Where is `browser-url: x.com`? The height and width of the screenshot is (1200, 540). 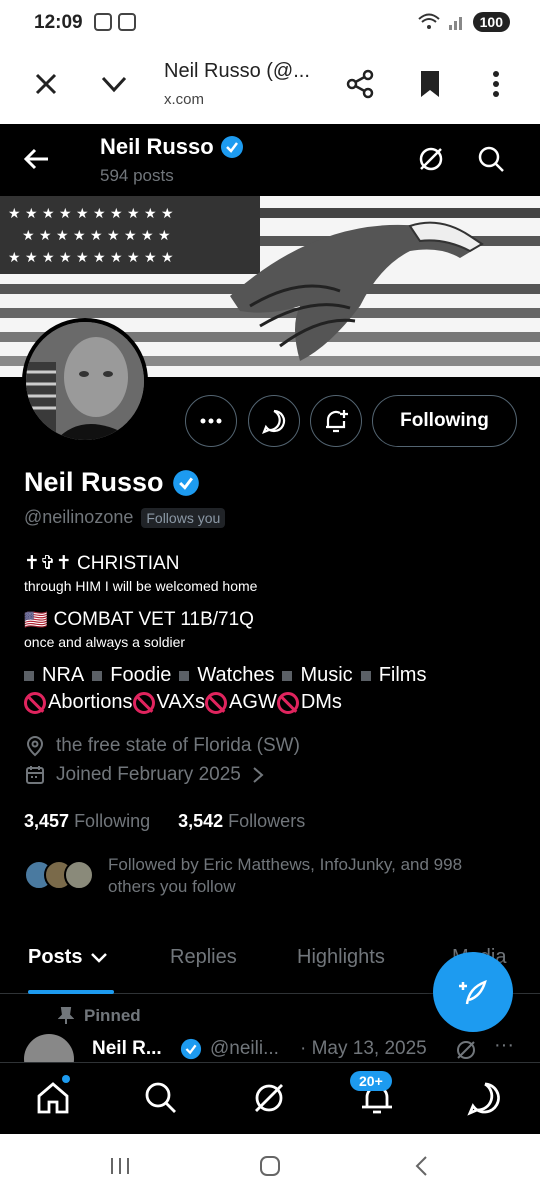 browser-url: x.com is located at coordinates (184, 99).